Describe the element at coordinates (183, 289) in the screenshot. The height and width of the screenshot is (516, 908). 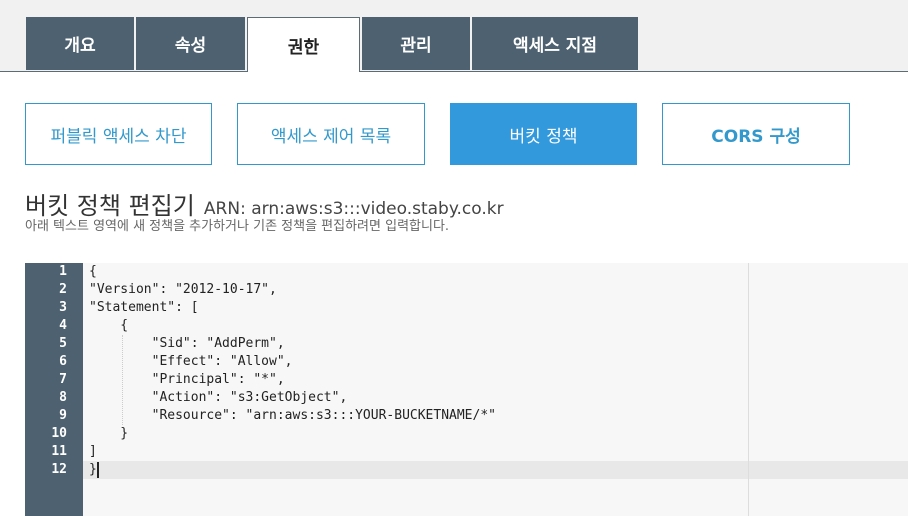
I see `code-line: "Version": "2012-10-17",` at that location.